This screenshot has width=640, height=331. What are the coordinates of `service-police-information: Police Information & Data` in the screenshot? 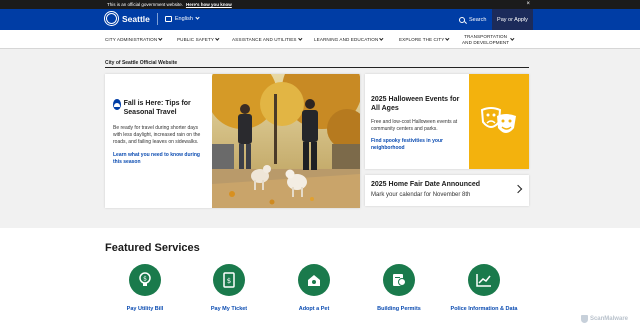 It's located at (484, 288).